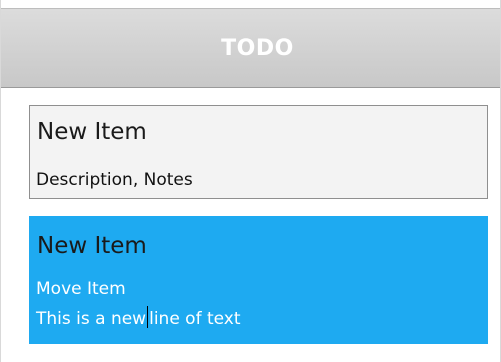  What do you see at coordinates (148, 317) in the screenshot?
I see `text-caret` at bounding box center [148, 317].